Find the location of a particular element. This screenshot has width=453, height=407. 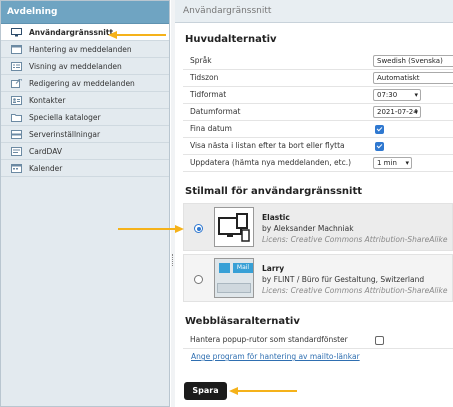

sidebar-item-special-folders: Speciella kataloger is located at coordinates (85, 117).